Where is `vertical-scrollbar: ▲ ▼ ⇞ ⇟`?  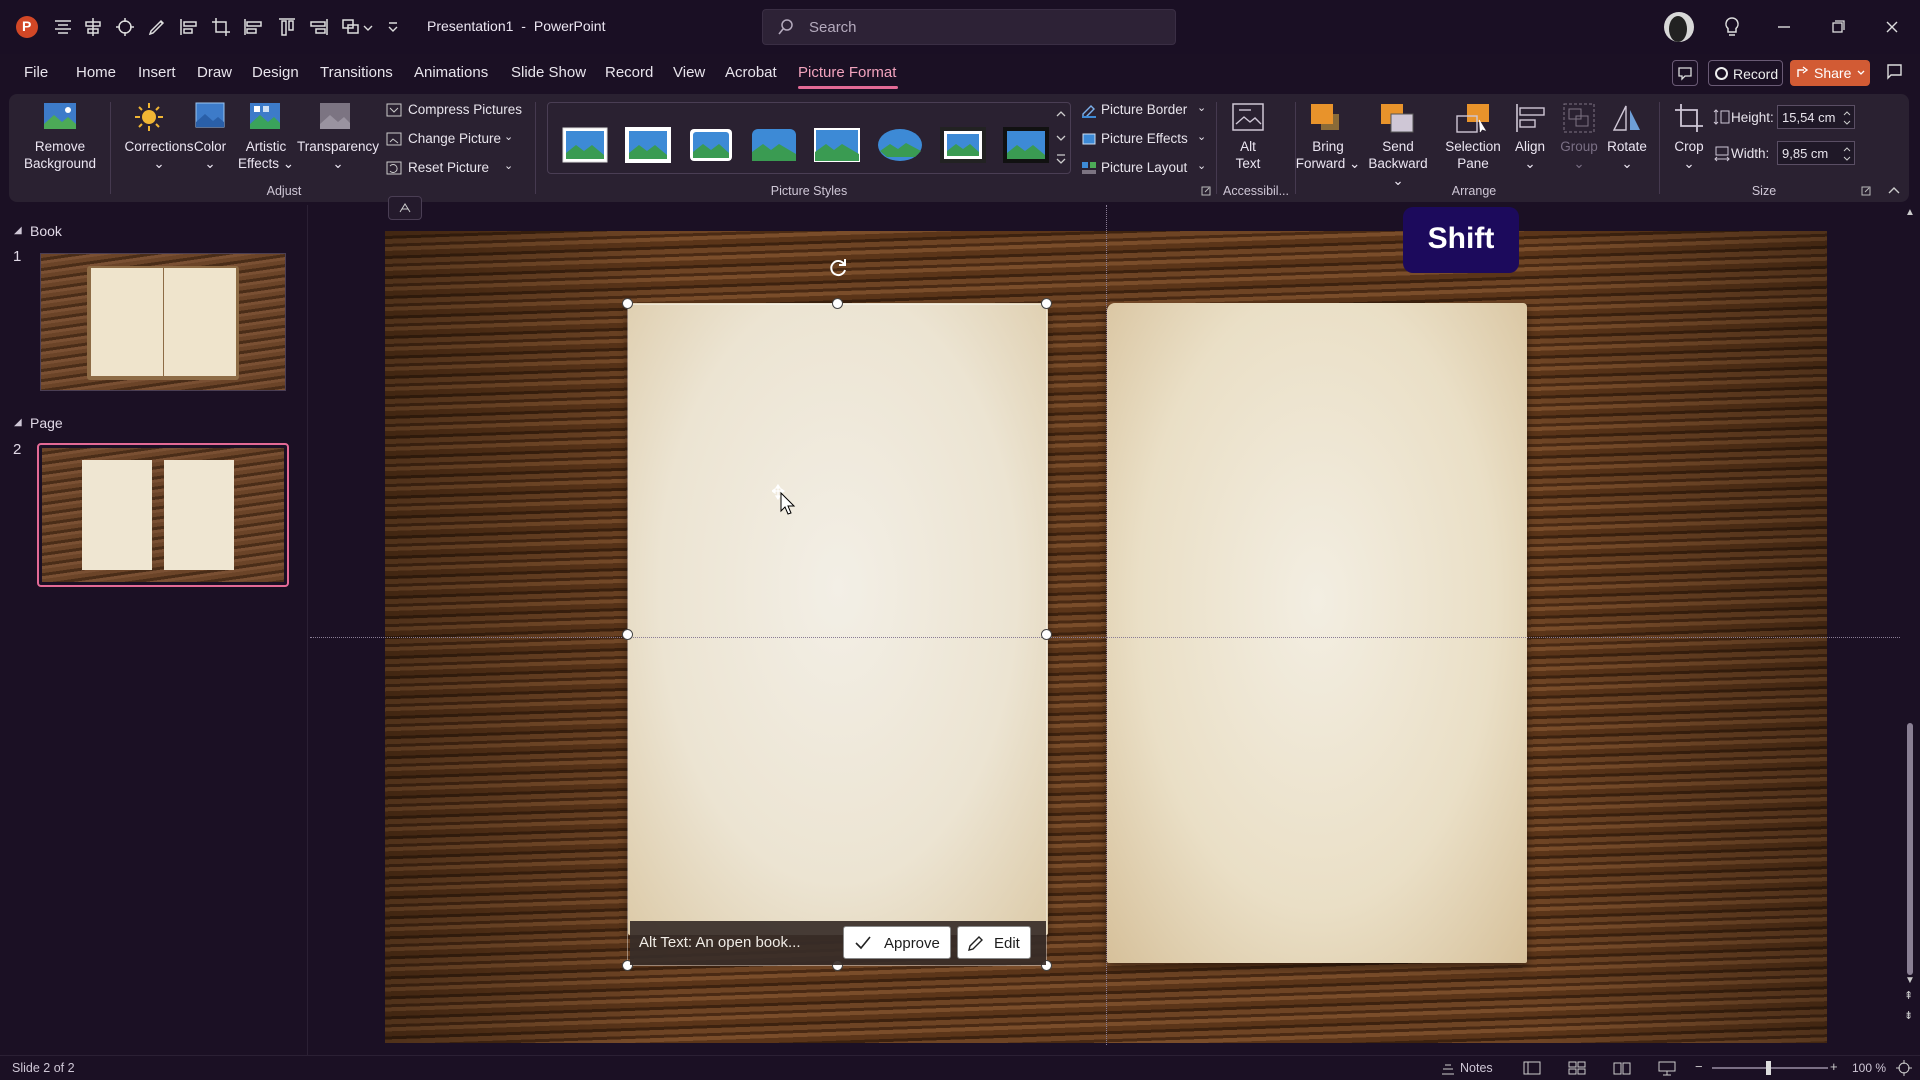
vertical-scrollbar: ▲ ▼ ⇞ ⇟ is located at coordinates (1910, 630).